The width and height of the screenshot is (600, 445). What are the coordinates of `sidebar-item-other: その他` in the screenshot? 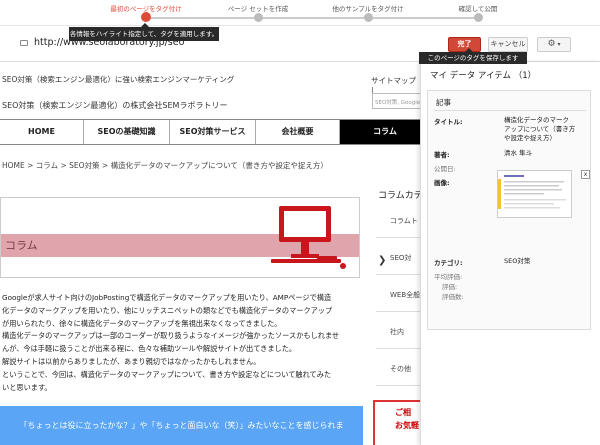 It's located at (398, 368).